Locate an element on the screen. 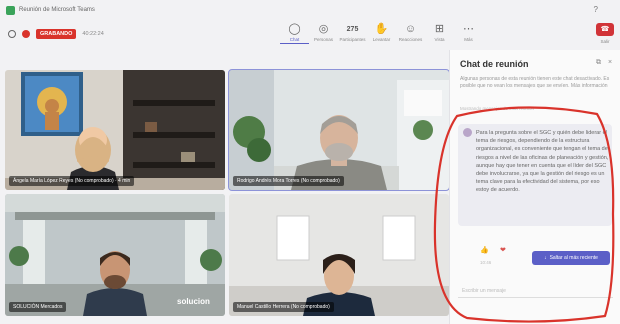  recording-badge: GRABANDO is located at coordinates (56, 34).